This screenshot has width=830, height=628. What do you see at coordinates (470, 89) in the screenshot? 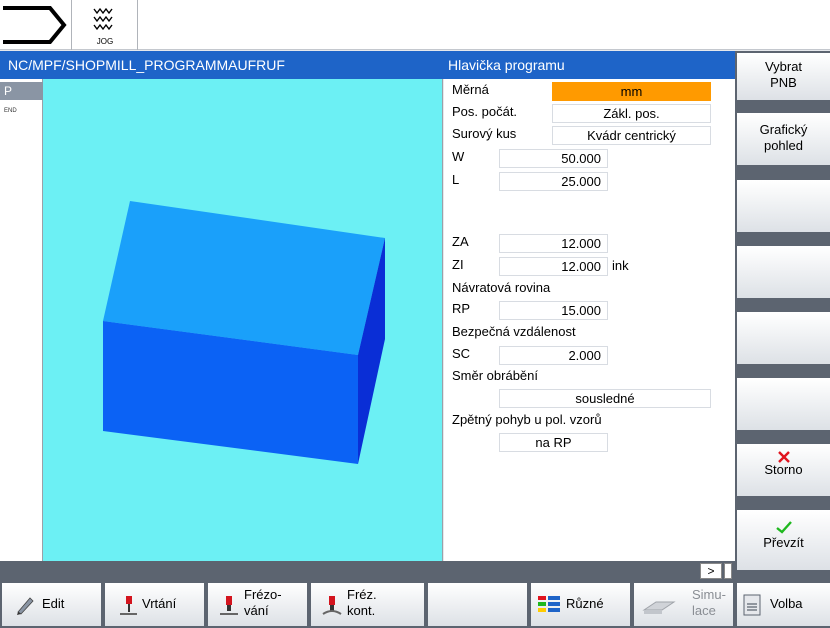
I see `unit-label: Měrná` at bounding box center [470, 89].